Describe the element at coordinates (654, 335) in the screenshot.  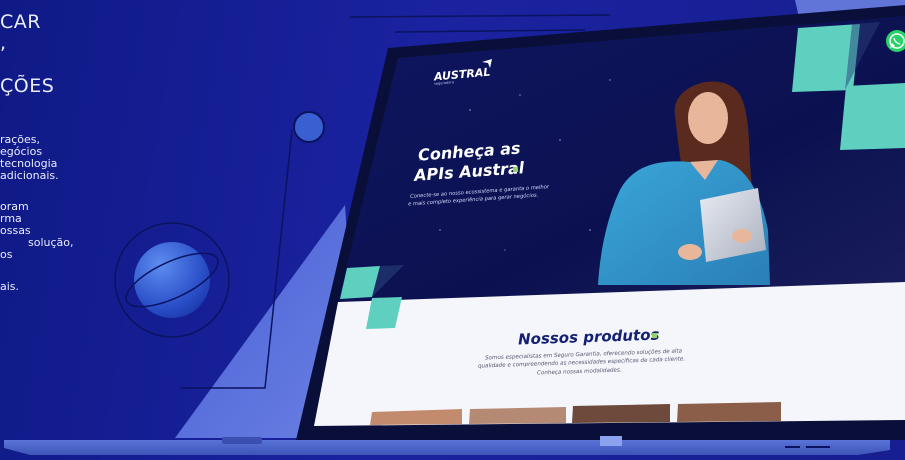
I see `products-title-dot` at that location.